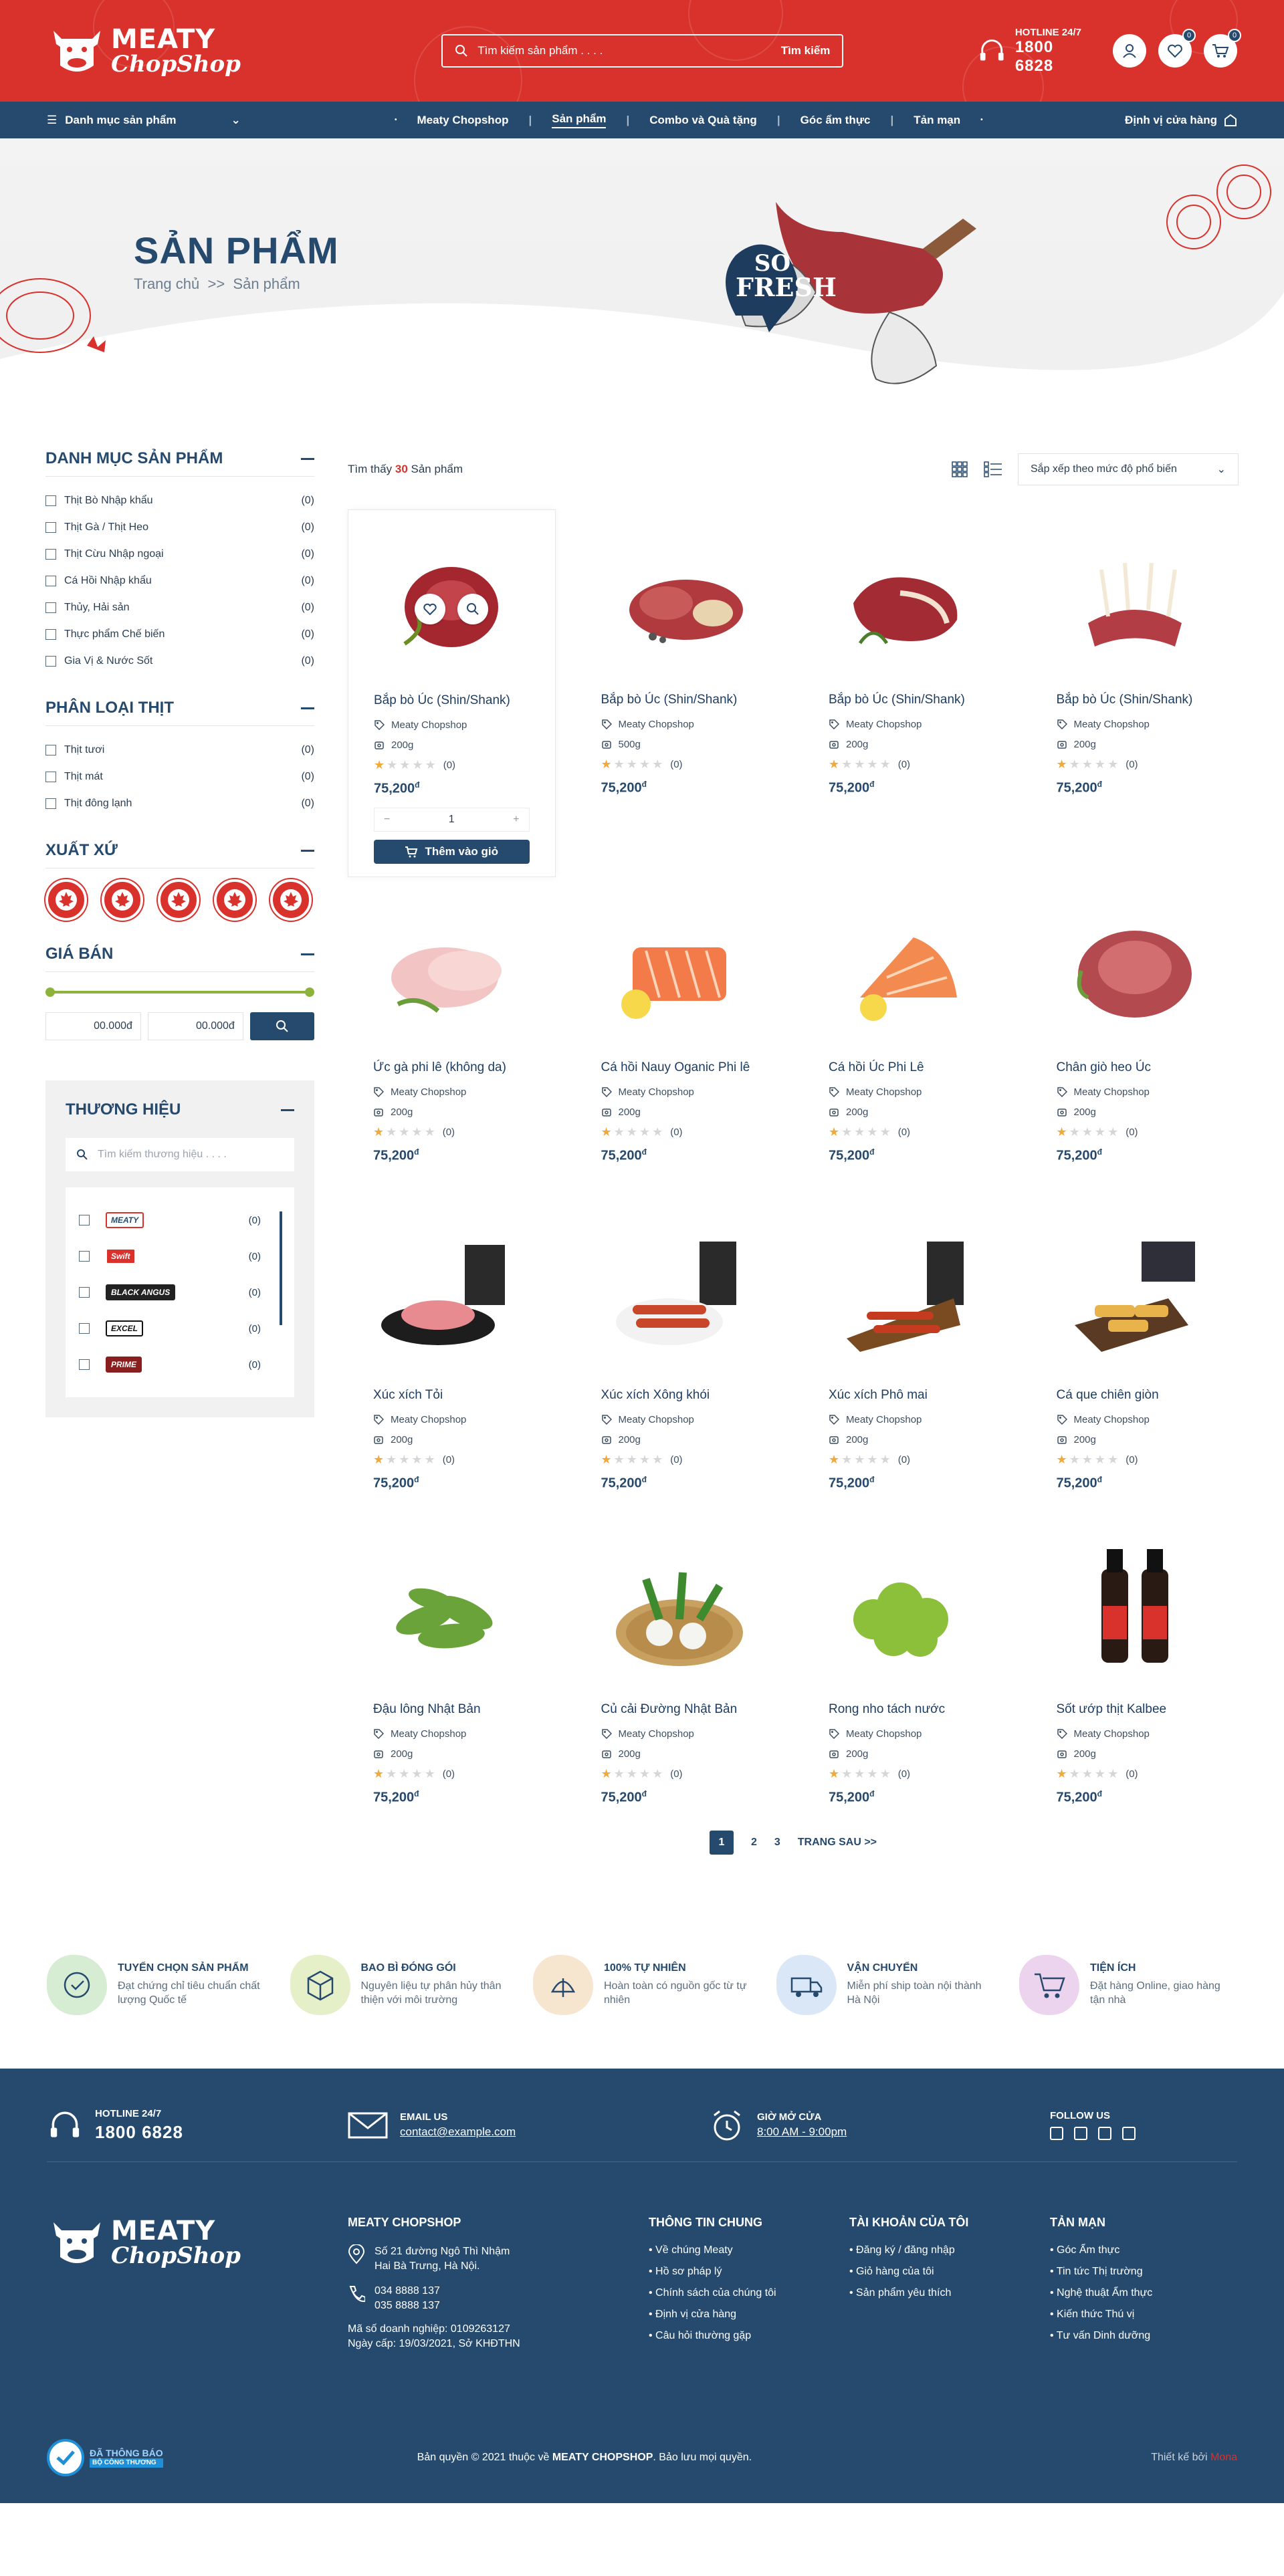 This screenshot has height=2576, width=1284. Describe the element at coordinates (1133, 2336) in the screenshot. I see `footer-link: • Tư vấn Dinh dưỡng` at that location.